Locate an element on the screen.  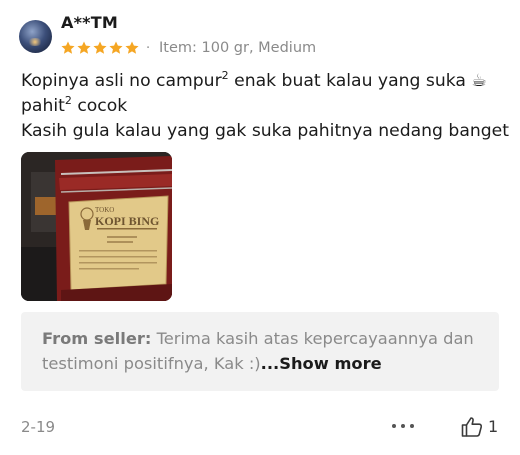
more-options-icon is located at coordinates (403, 426).